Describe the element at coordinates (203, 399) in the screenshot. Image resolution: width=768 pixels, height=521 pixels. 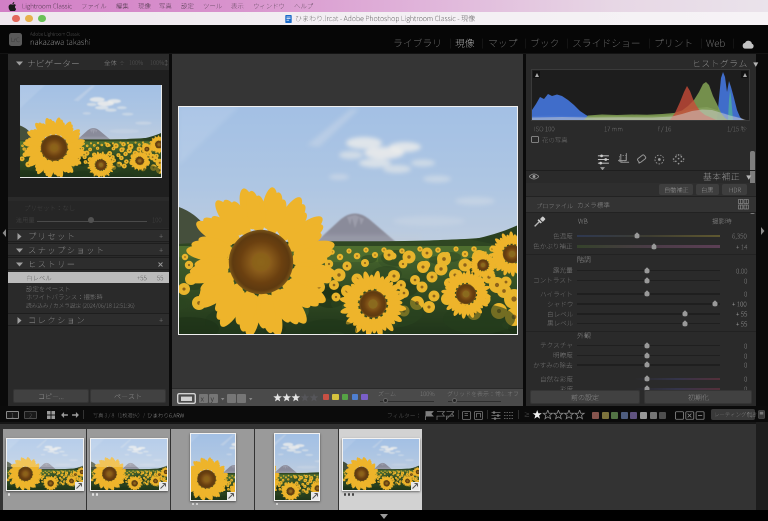
I see `svg-text: x` at that location.